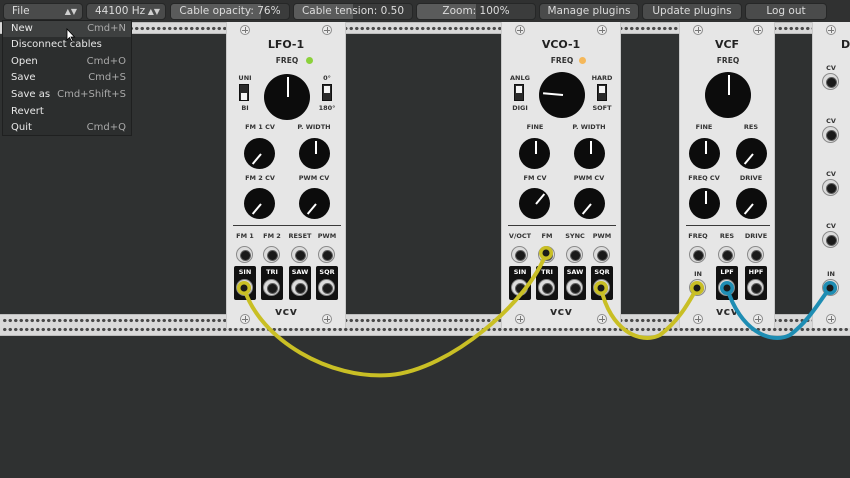 The width and height of the screenshot is (850, 478). What do you see at coordinates (778, 313) in the screenshot?
I see `blue-cable-vcf-out` at bounding box center [778, 313].